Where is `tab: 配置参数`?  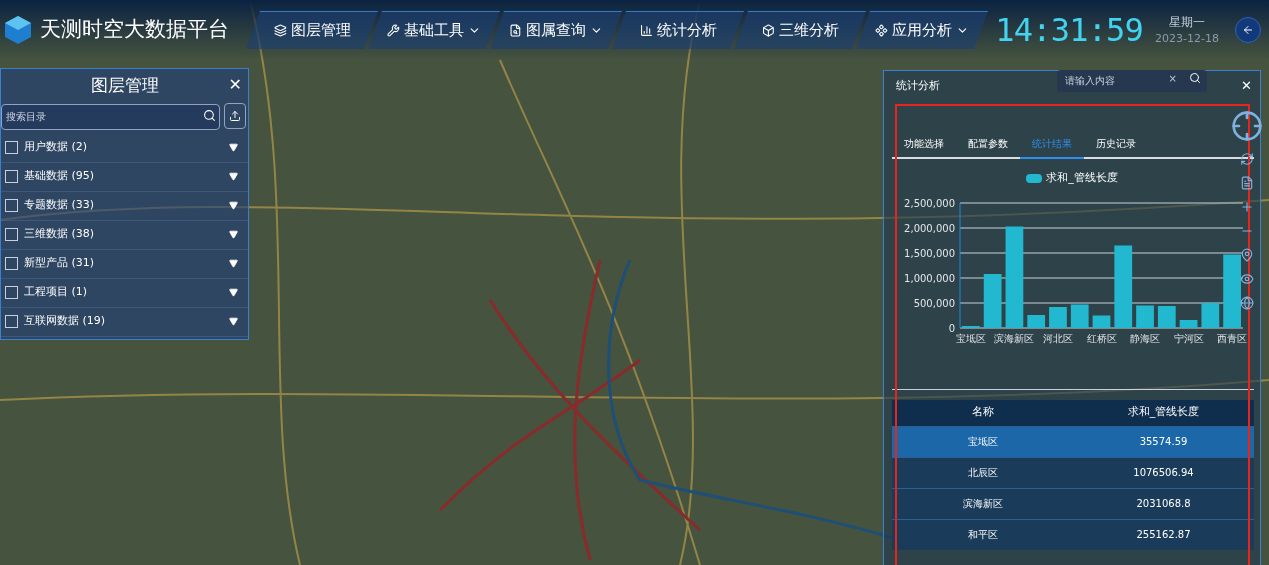
tab: 配置参数 is located at coordinates (988, 147).